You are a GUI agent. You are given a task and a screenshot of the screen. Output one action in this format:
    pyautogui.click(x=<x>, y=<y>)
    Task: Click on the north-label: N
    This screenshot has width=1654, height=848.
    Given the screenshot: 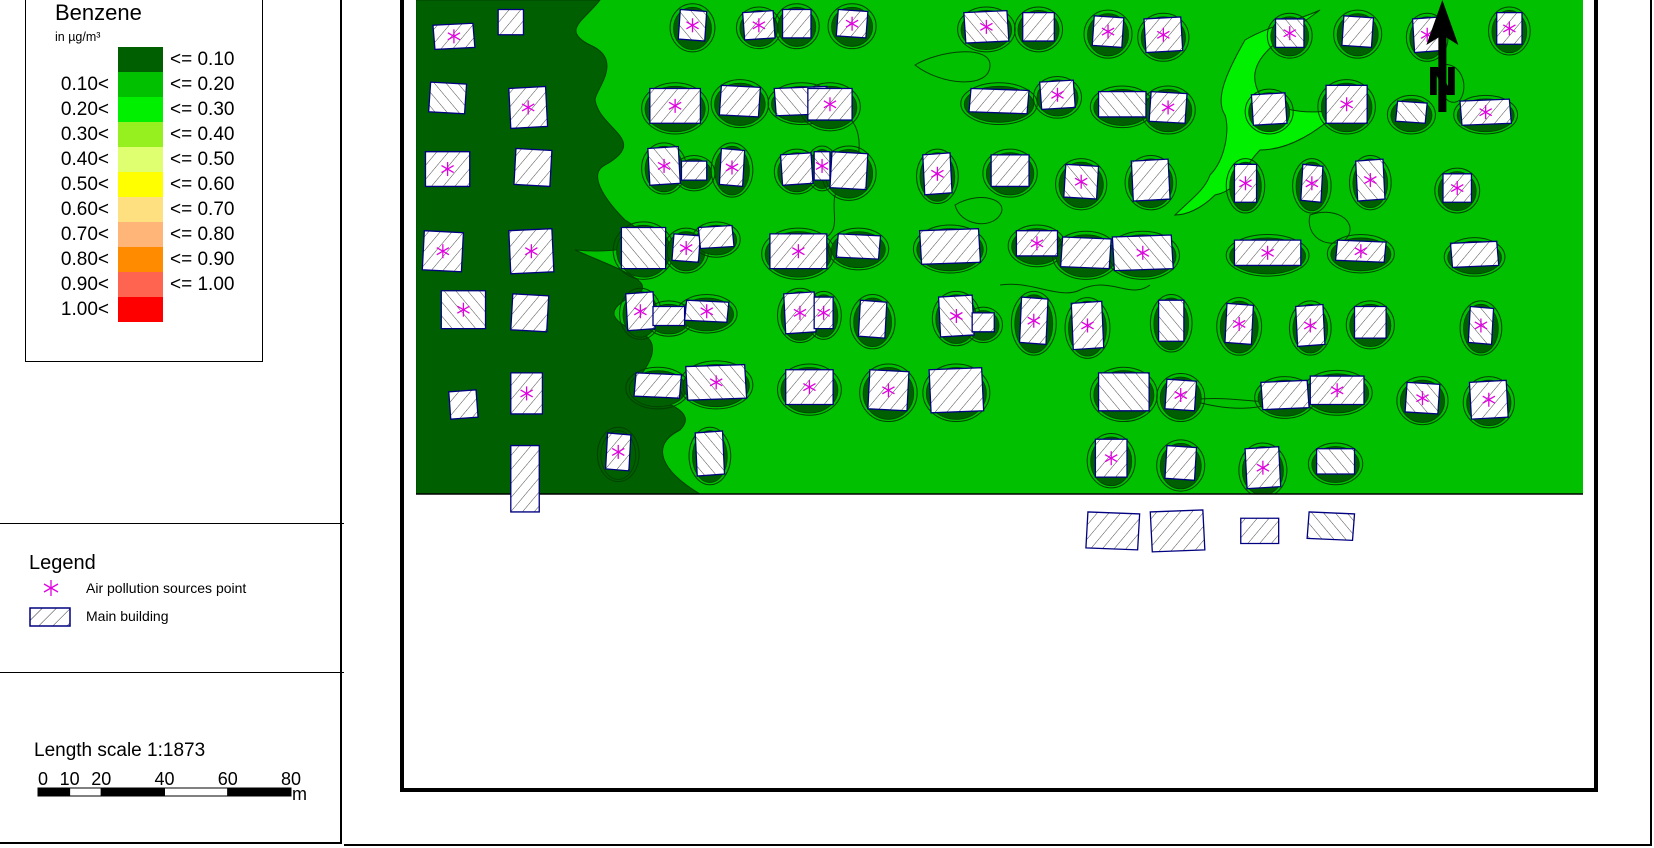 What is the action you would take?
    pyautogui.click(x=1442, y=82)
    